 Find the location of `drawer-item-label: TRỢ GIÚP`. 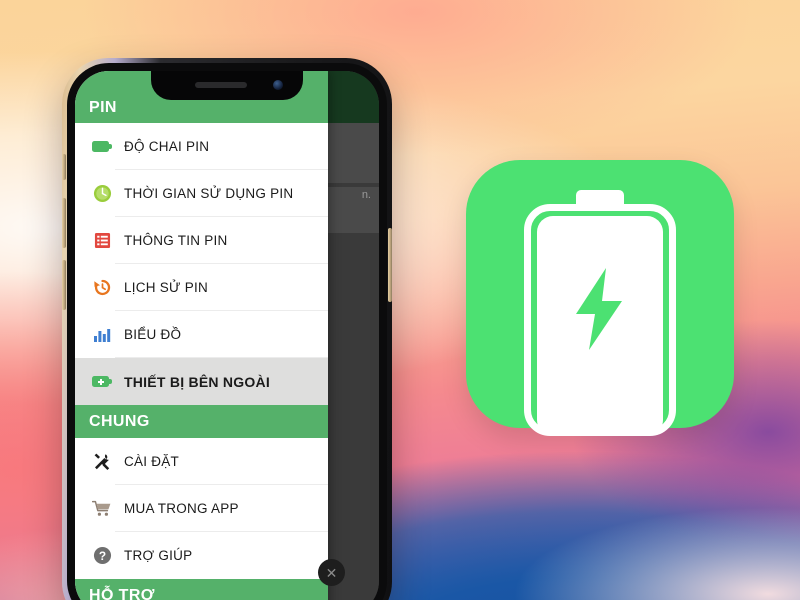

drawer-item-label: TRỢ GIÚP is located at coordinates (158, 555).